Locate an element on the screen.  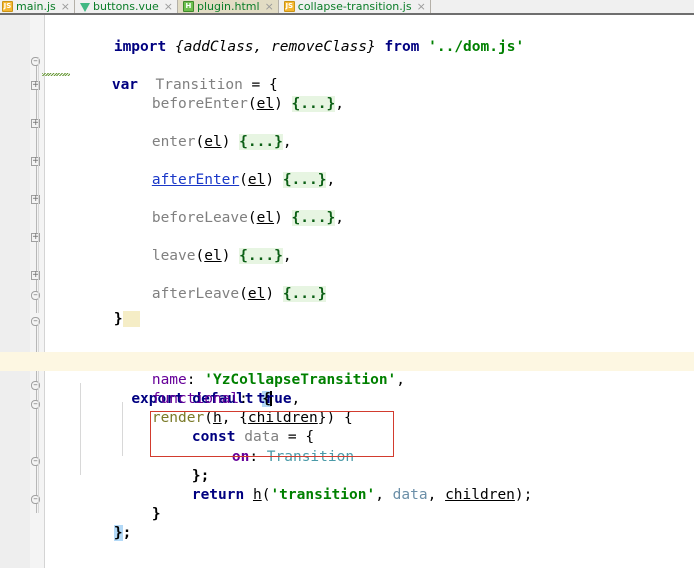
tab-label: collapse-transition.js is located at coordinates (354, 6).